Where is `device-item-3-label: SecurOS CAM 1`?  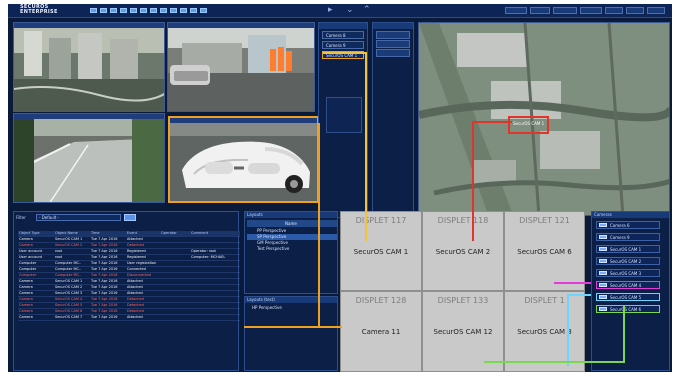 device-item-3-label: SecurOS CAM 1 is located at coordinates (626, 249).